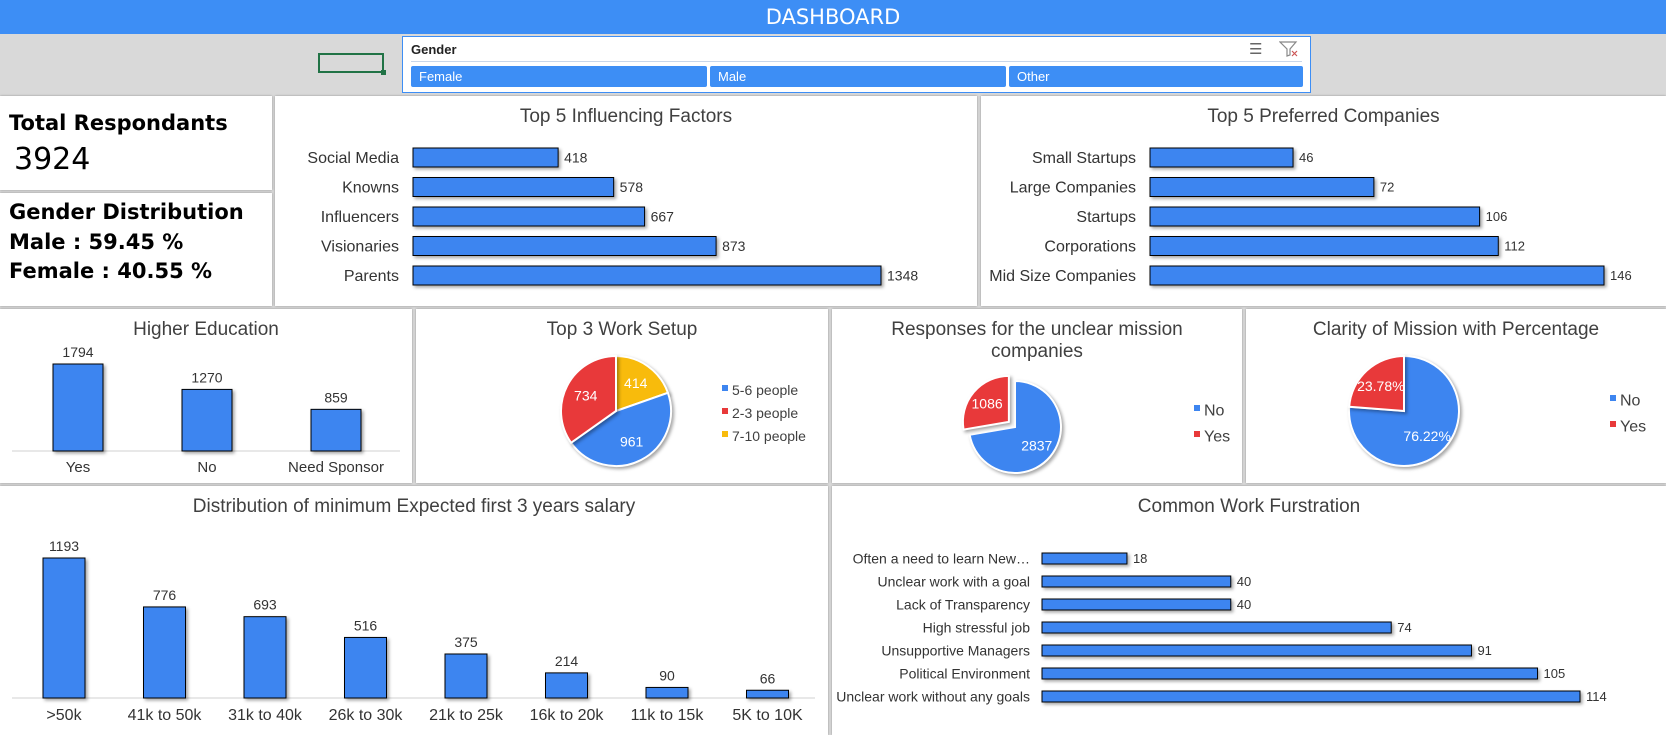 This screenshot has height=735, width=1666. I want to click on data-label: 961, so click(632, 441).